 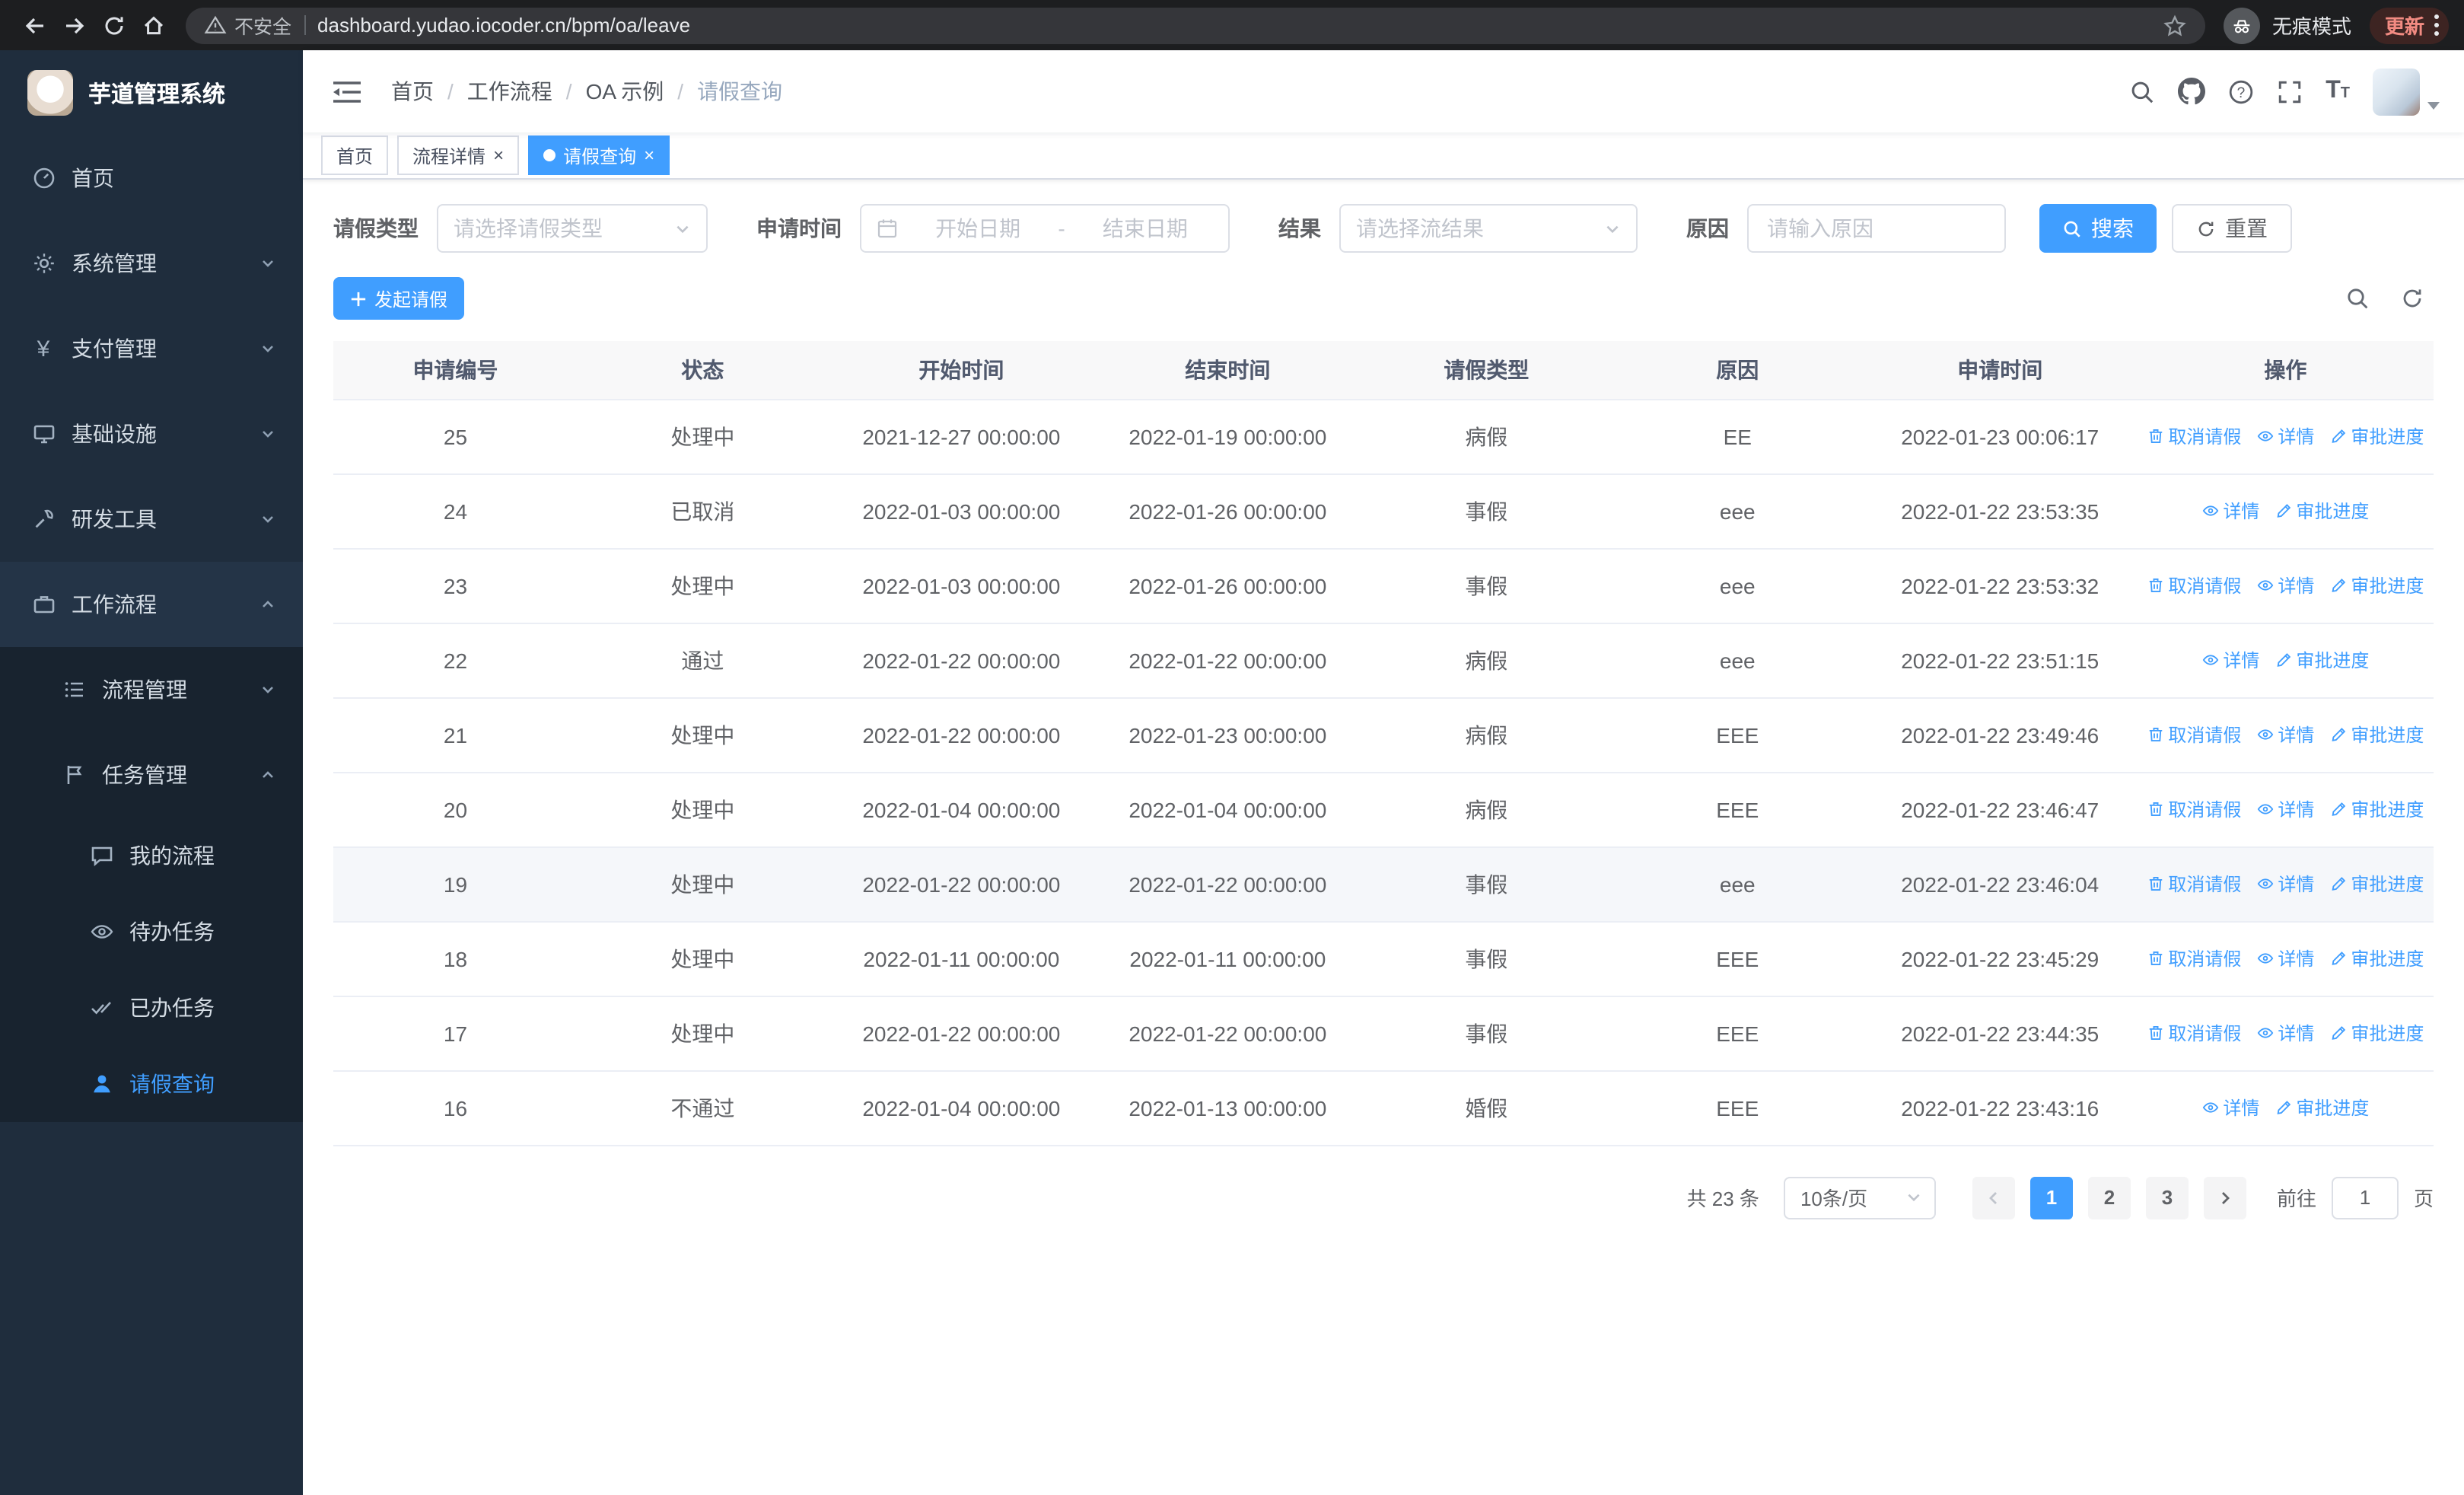 What do you see at coordinates (1227, 585) in the screenshot?
I see `cell-end-time: 2022-01-26 00:00:00` at bounding box center [1227, 585].